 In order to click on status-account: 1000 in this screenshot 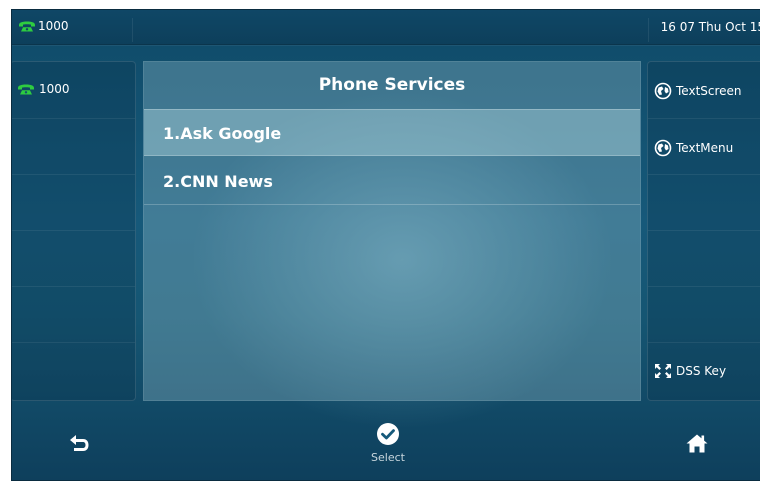, I will do `click(43, 26)`.